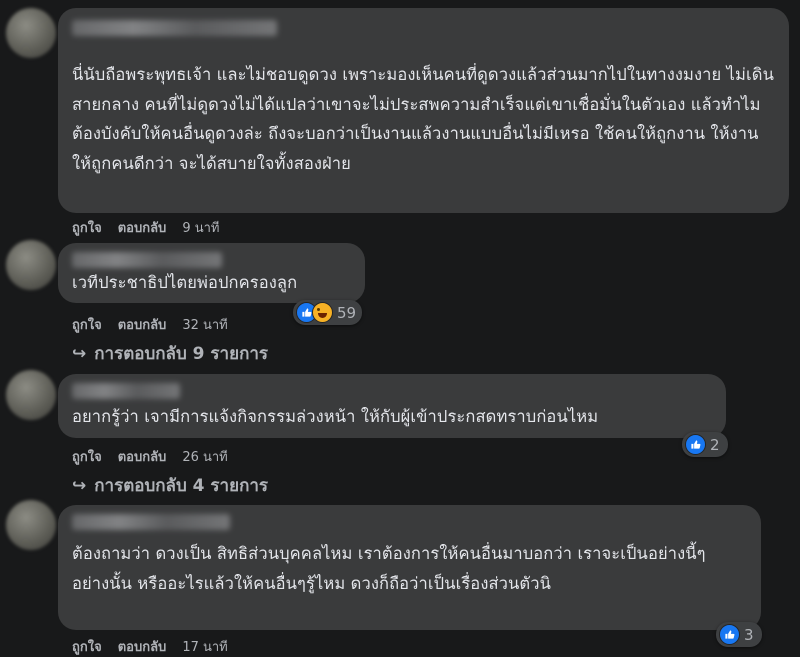 The width and height of the screenshot is (800, 657). I want to click on reaction-count: 2, so click(715, 444).